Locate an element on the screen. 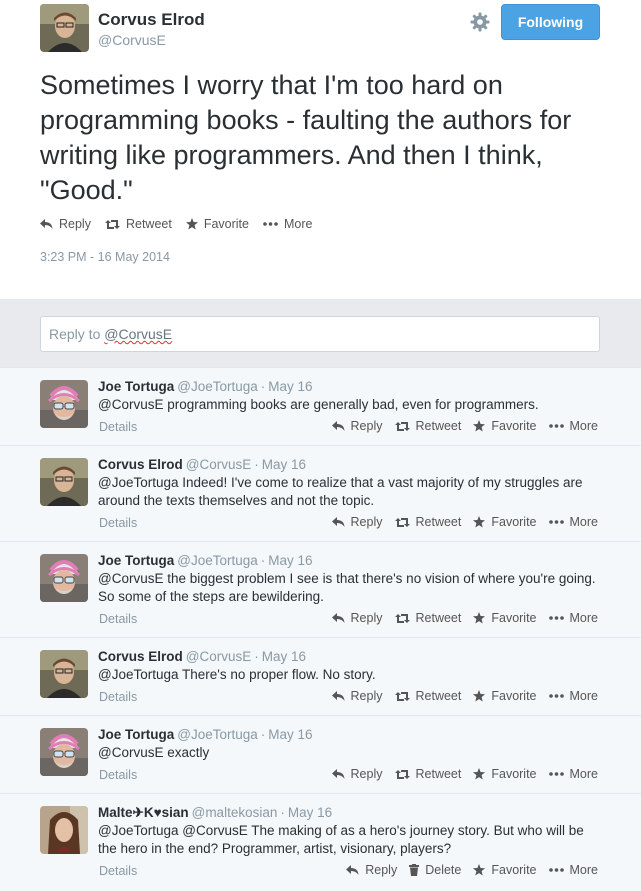 The width and height of the screenshot is (641, 891). author-handle: @CorvusE is located at coordinates (132, 40).